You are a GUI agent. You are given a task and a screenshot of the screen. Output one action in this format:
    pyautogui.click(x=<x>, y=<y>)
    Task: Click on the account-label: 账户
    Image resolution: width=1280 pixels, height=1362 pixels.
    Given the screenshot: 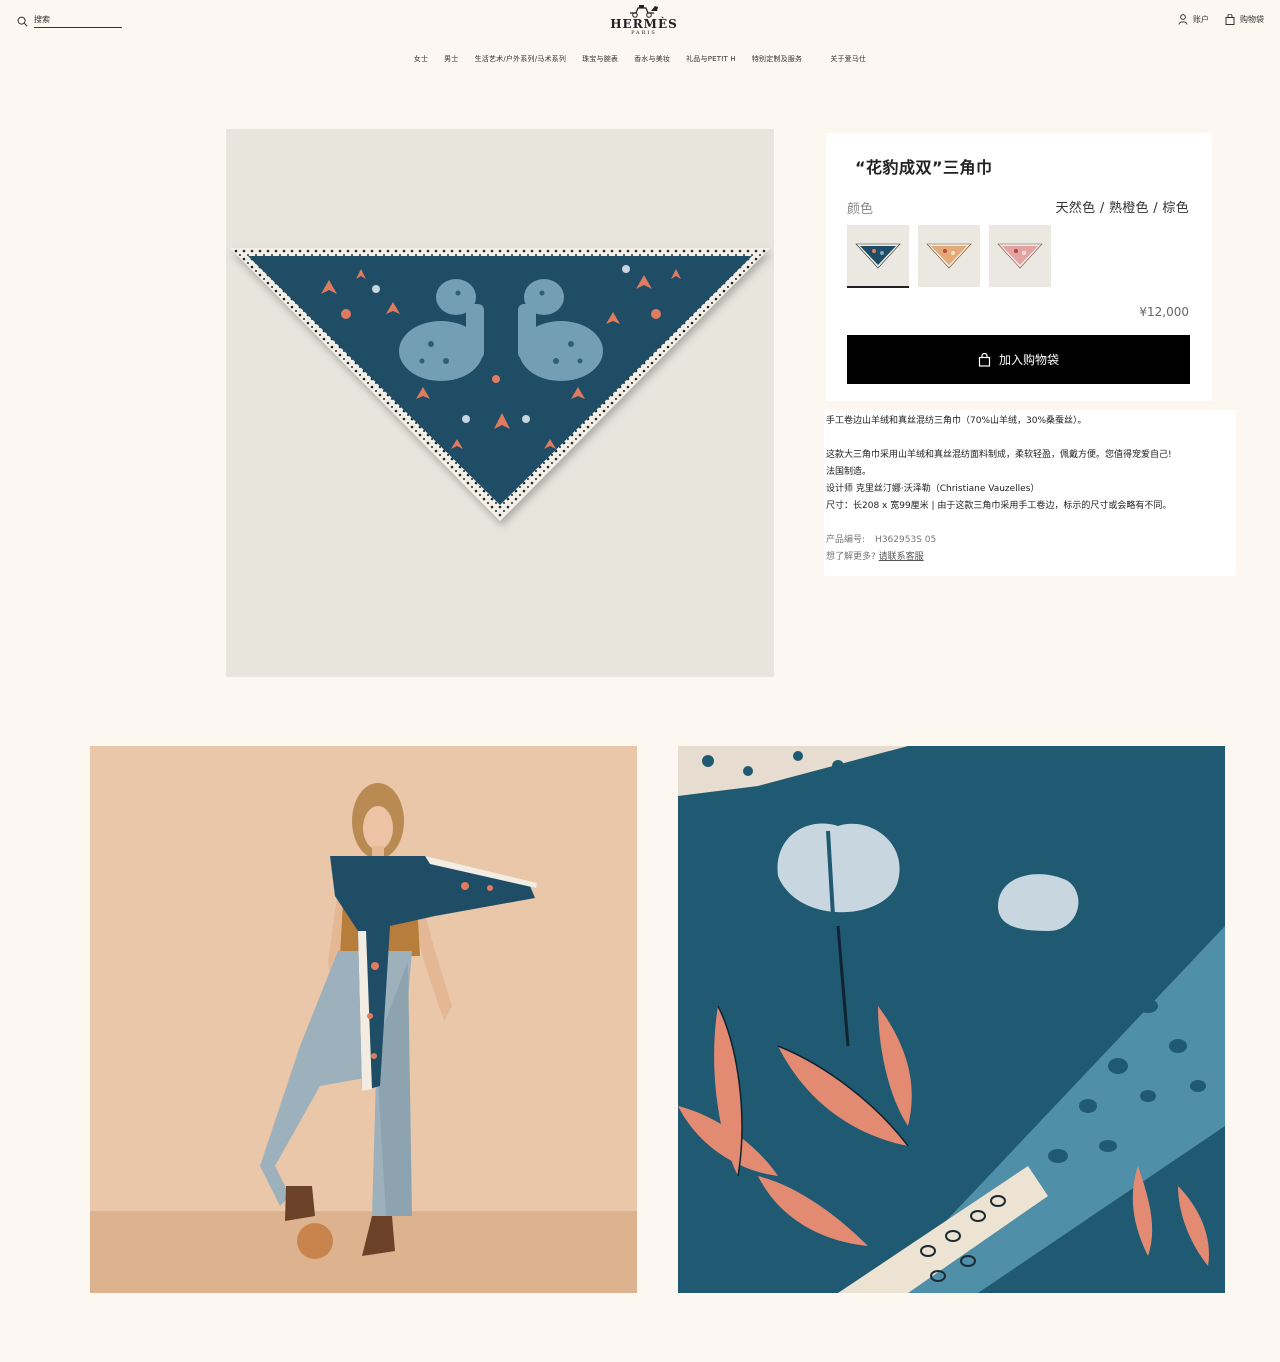 What is the action you would take?
    pyautogui.click(x=1201, y=19)
    